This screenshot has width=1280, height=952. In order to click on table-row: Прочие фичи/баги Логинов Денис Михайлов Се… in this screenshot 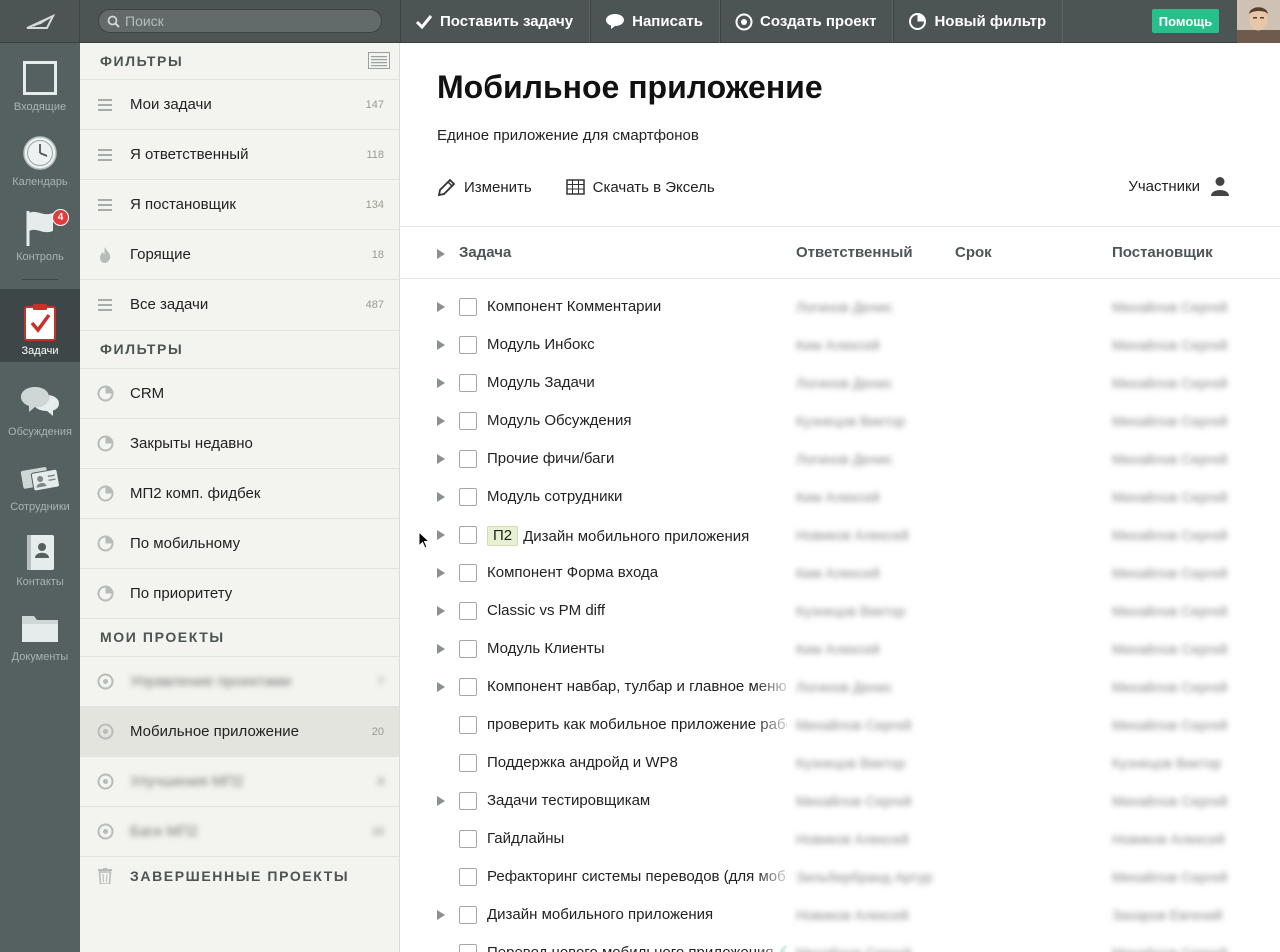, I will do `click(840, 459)`.